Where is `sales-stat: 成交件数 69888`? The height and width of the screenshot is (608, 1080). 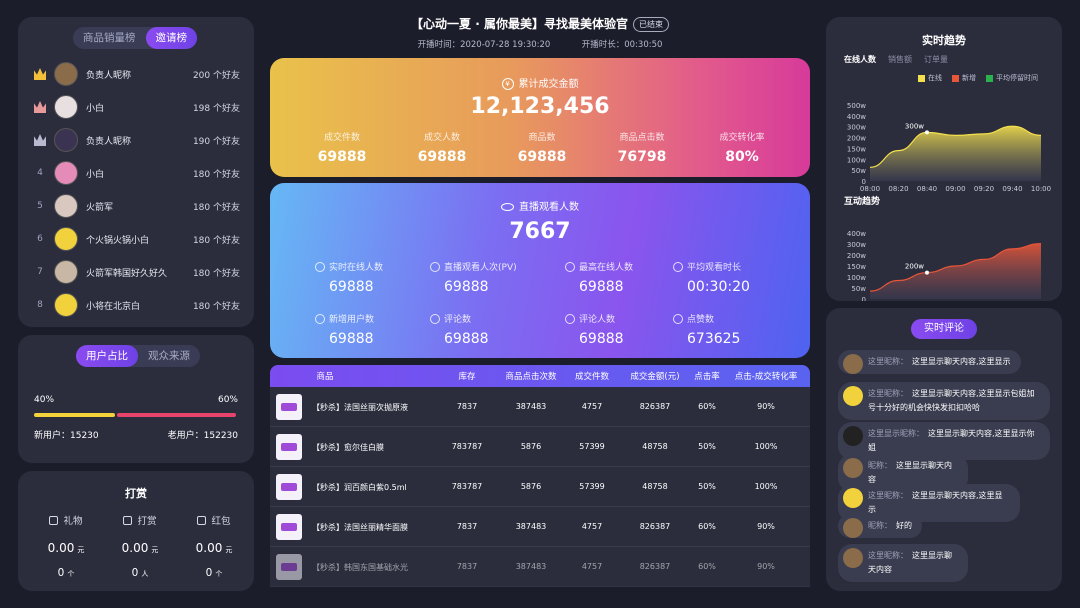
sales-stat: 成交件数 69888 is located at coordinates (342, 147).